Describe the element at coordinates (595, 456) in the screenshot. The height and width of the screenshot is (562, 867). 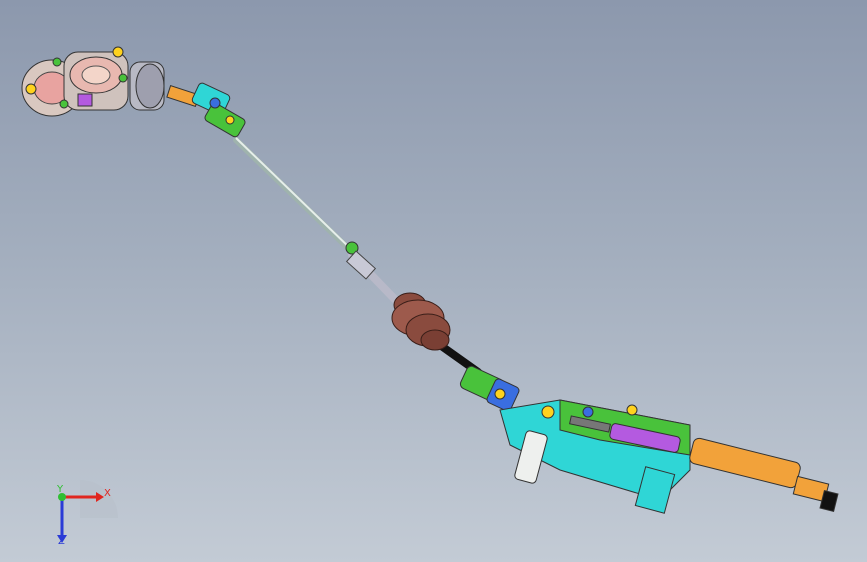
I see `steering-column-body` at that location.